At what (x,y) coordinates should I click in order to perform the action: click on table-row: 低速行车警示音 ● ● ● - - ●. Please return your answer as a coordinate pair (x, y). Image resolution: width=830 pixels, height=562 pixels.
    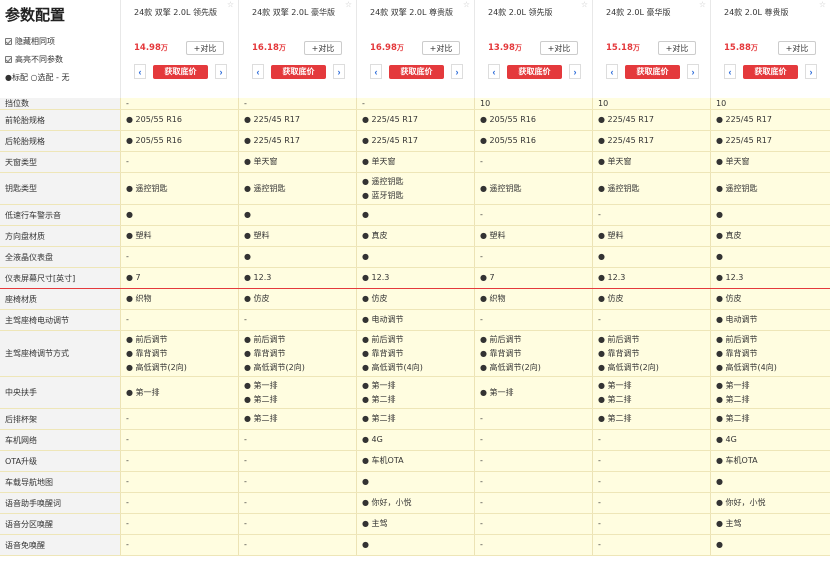
    Looking at the image, I should click on (415, 215).